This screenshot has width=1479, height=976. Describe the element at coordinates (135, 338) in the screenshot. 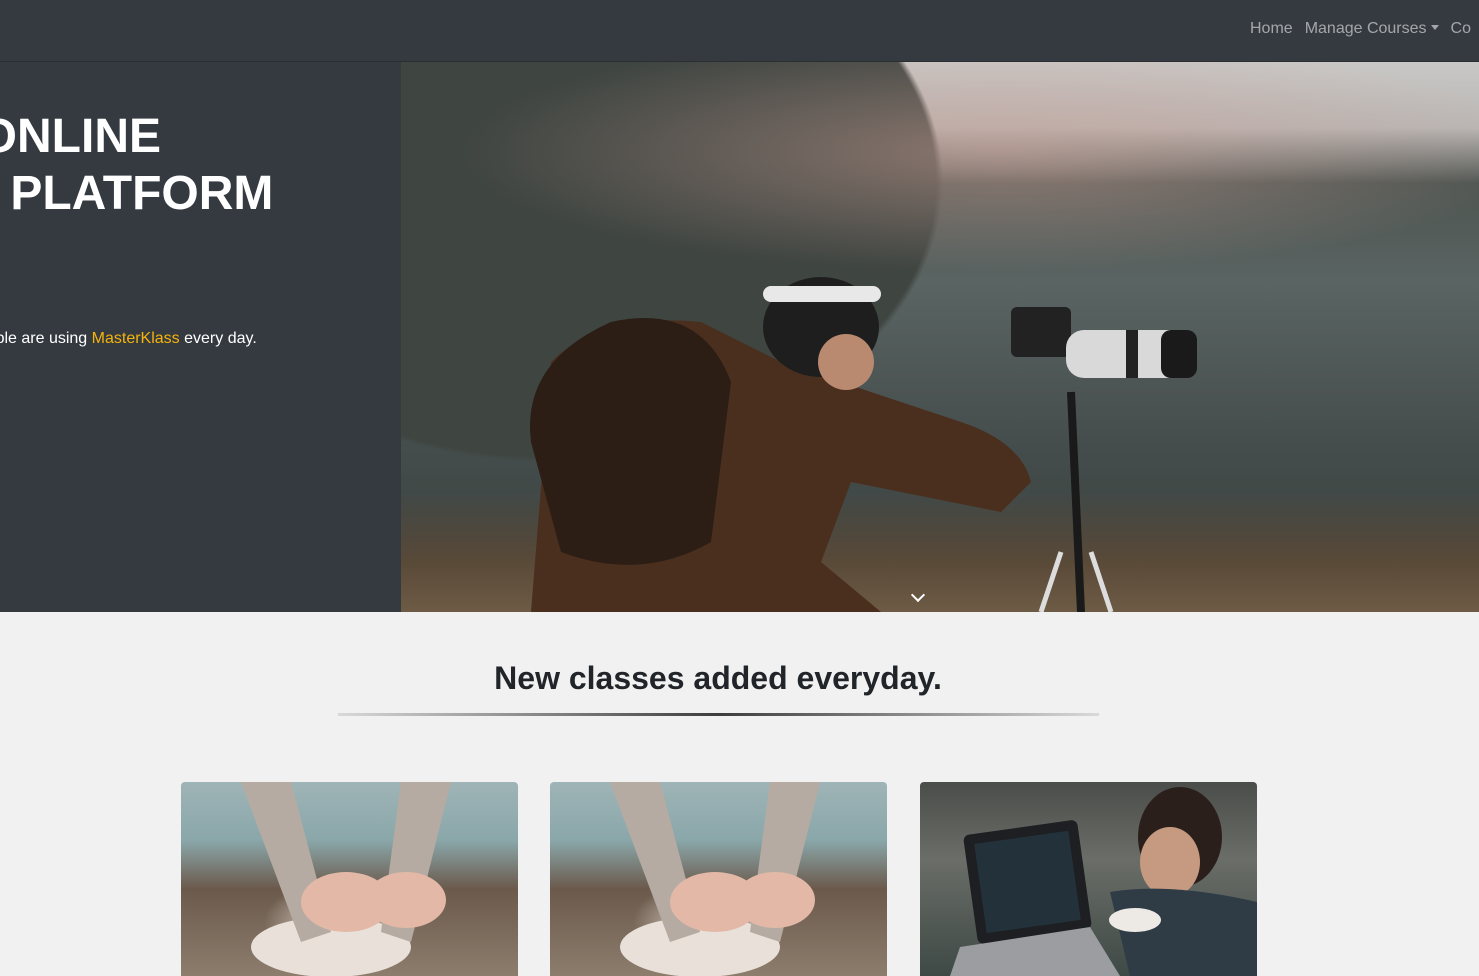

I see `brand-name: MasterKlass` at that location.